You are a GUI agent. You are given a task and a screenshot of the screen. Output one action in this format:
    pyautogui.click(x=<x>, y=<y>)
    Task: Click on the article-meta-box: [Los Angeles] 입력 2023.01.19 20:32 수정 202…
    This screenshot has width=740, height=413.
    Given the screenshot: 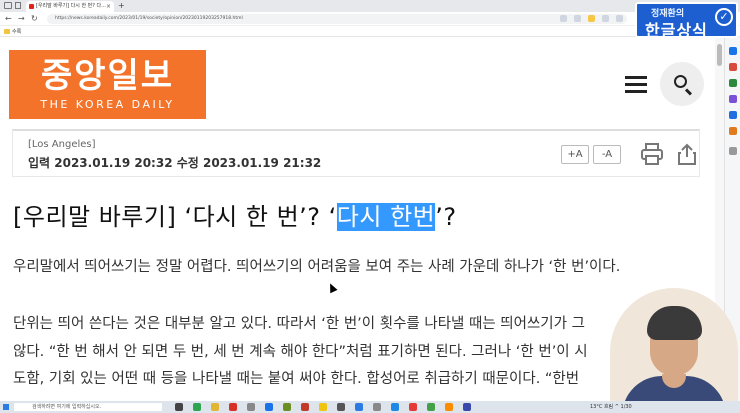 What is the action you would take?
    pyautogui.click(x=356, y=153)
    